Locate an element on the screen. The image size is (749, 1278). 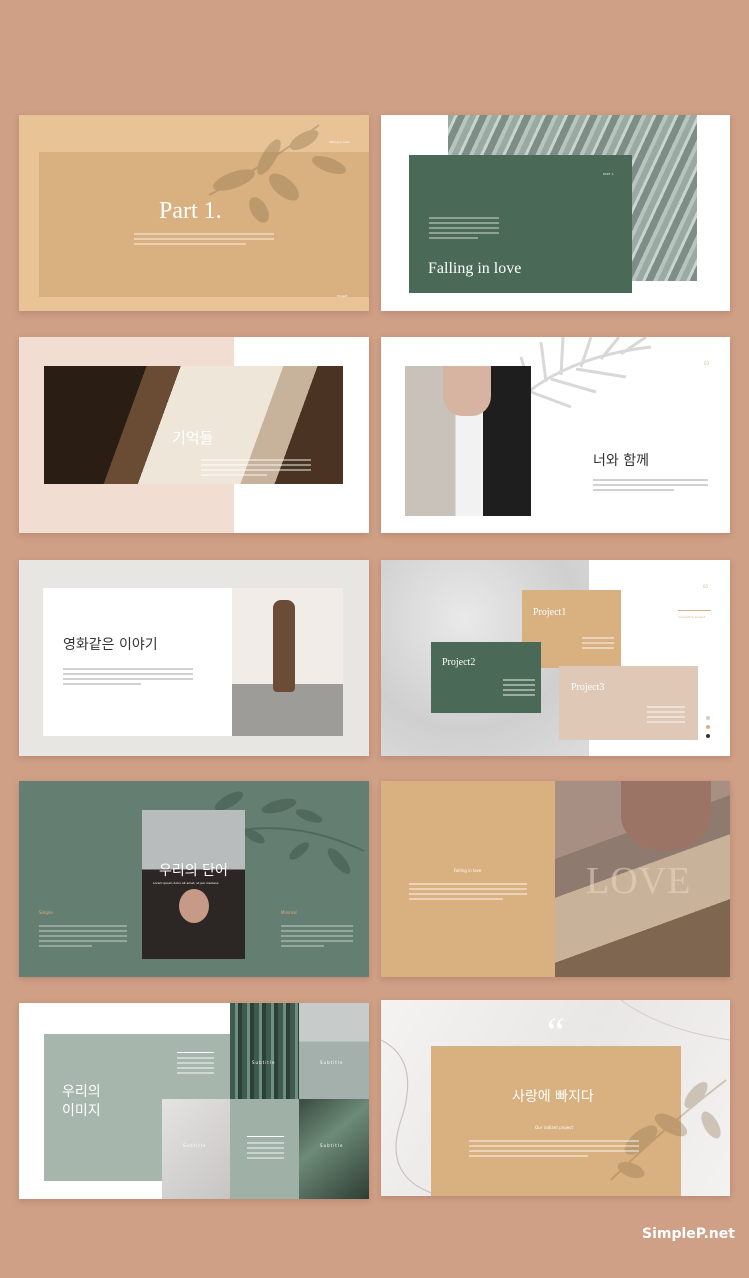
slide-title: 사랑에 빠지다 is located at coordinates (553, 1097).